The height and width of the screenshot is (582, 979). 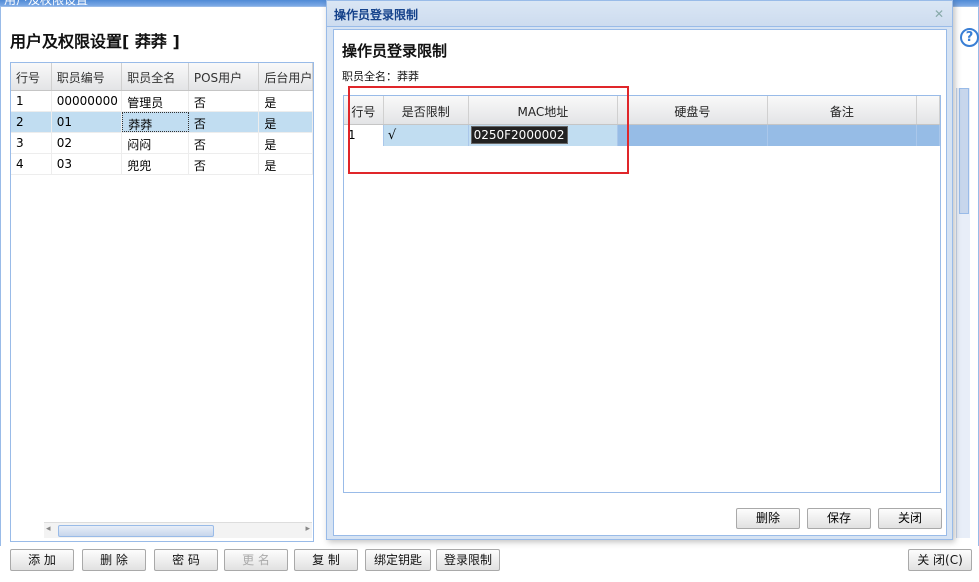 I want to click on user-grid-header: 行号 职员编号 职员全名 POS用户 后台用户, so click(x=162, y=77).